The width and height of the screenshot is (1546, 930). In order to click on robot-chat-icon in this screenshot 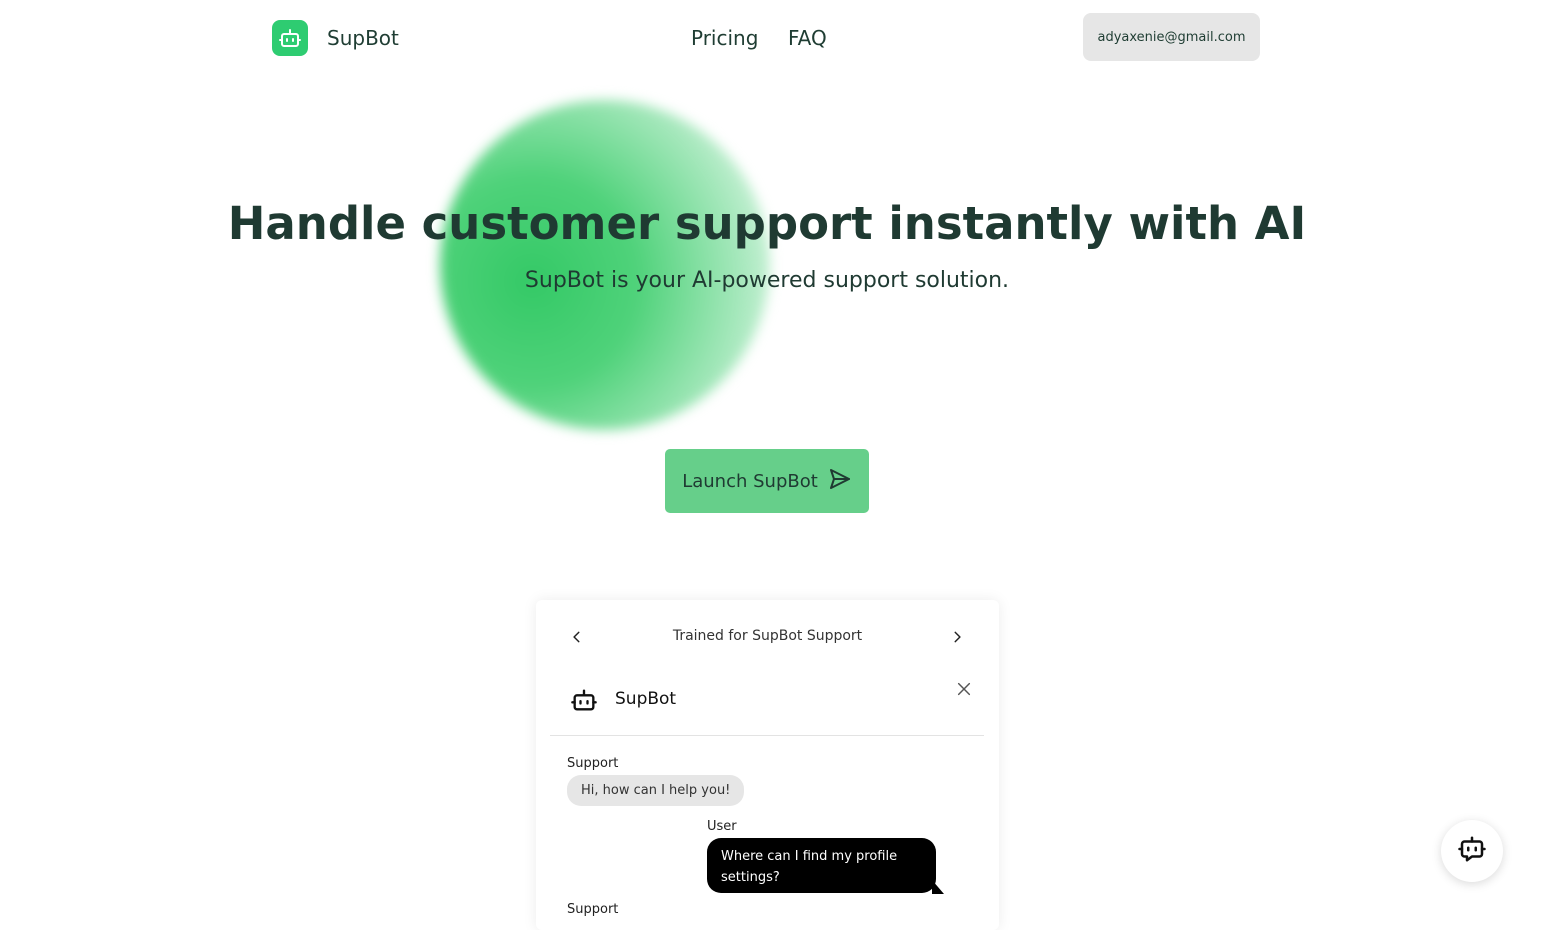, I will do `click(1472, 851)`.